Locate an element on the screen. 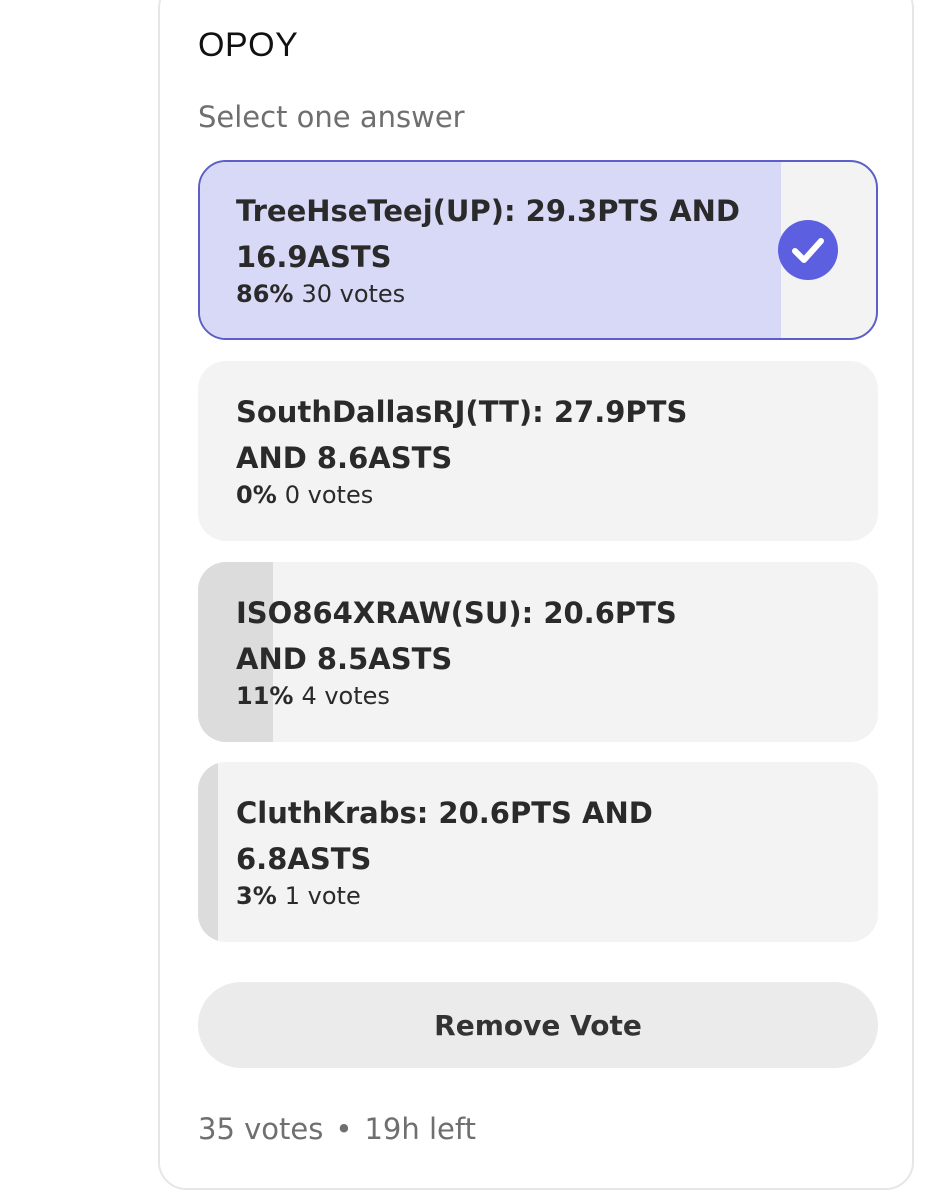 The height and width of the screenshot is (1200, 947). poll-subtitle: Select one answer is located at coordinates (331, 117).